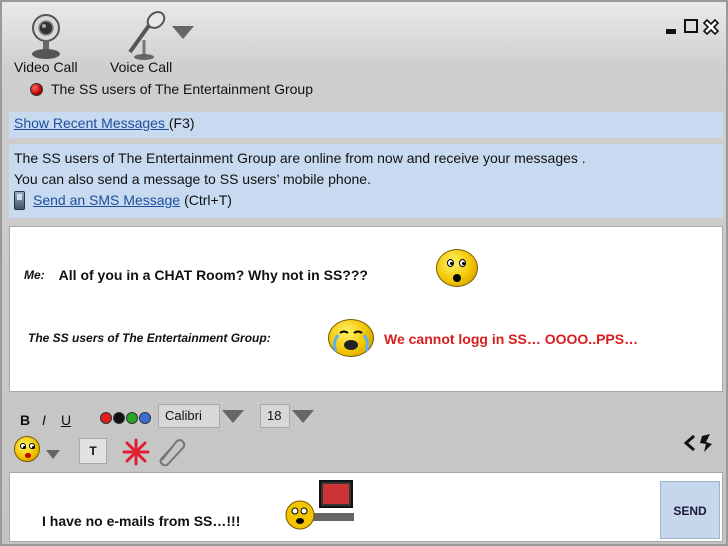  Describe the element at coordinates (136, 454) in the screenshot. I see `nudge-icon` at that location.